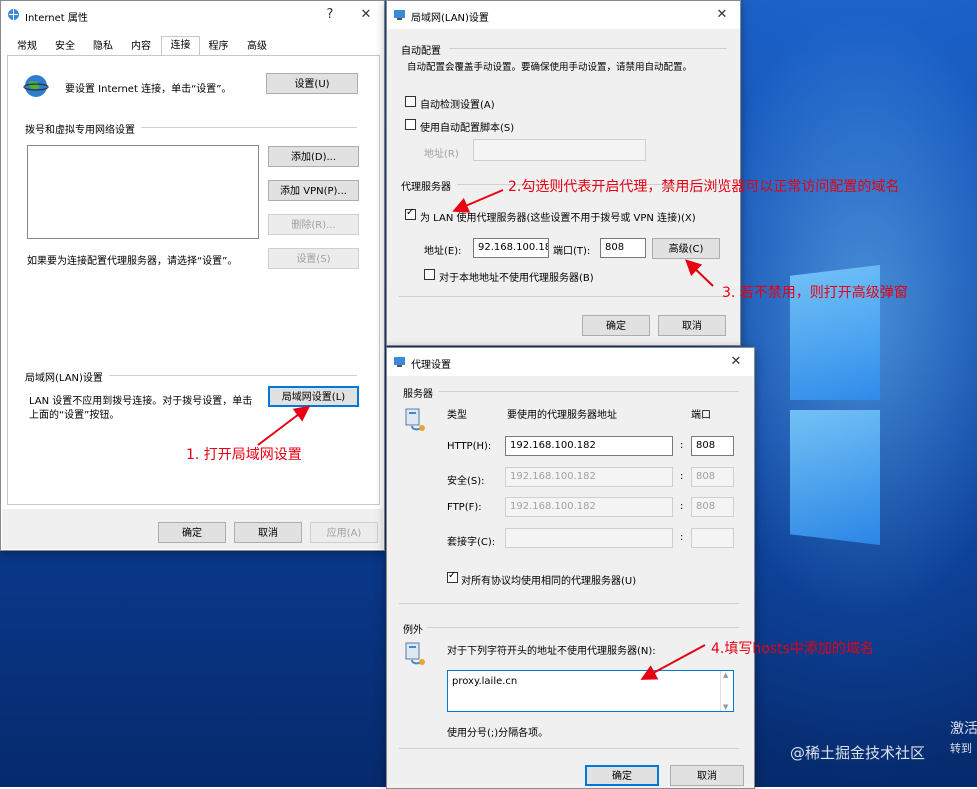 This screenshot has width=977, height=789. What do you see at coordinates (704, 187) in the screenshot?
I see `annotation-step-2: 2.勾选则代表开启代理，禁用后浏览器可以正常访问配置的域名` at bounding box center [704, 187].